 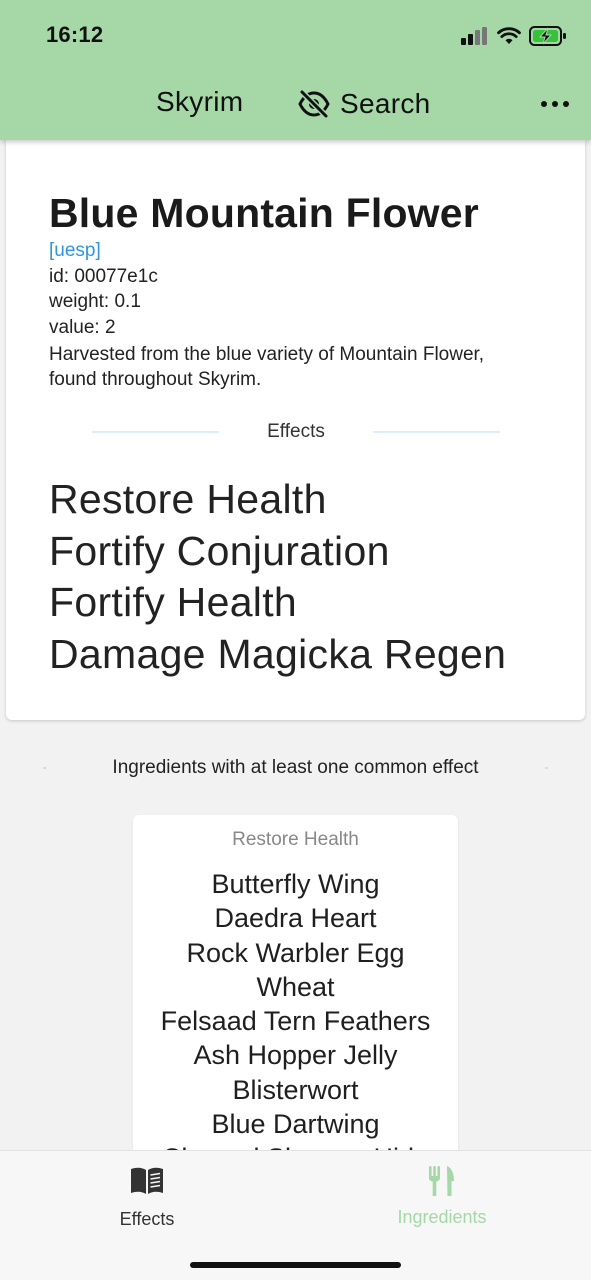 What do you see at coordinates (385, 103) in the screenshot?
I see `search-label: Search` at bounding box center [385, 103].